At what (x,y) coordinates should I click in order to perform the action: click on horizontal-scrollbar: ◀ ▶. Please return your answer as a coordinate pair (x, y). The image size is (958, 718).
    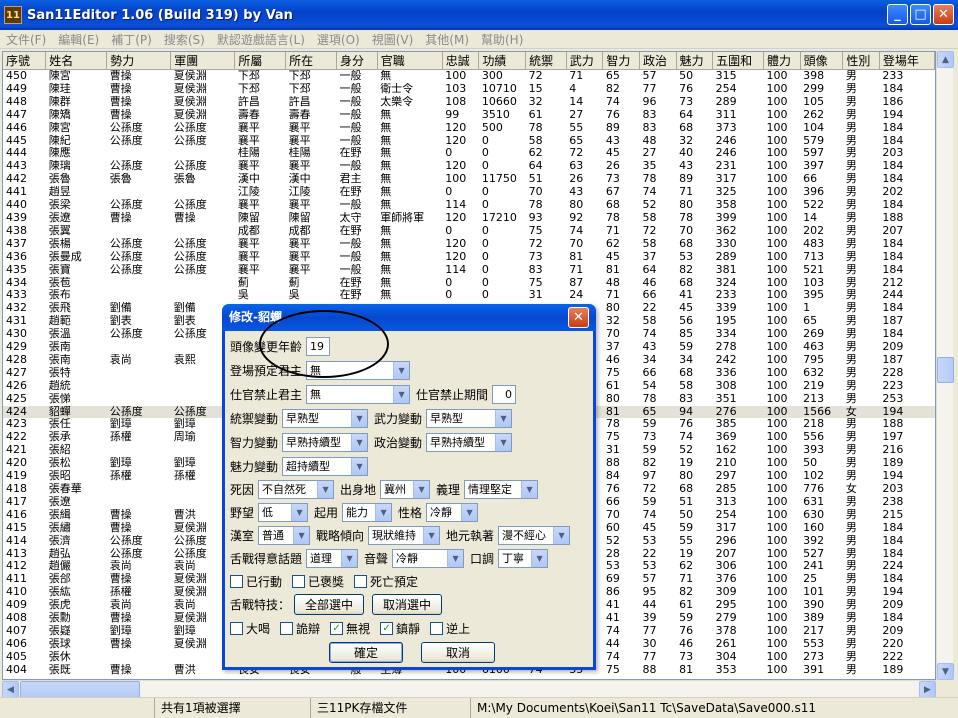
    Looking at the image, I should click on (469, 689).